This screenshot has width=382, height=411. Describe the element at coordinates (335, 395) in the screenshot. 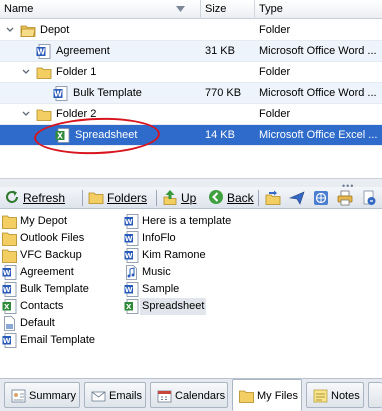

I see `tab-notes: Notes` at that location.